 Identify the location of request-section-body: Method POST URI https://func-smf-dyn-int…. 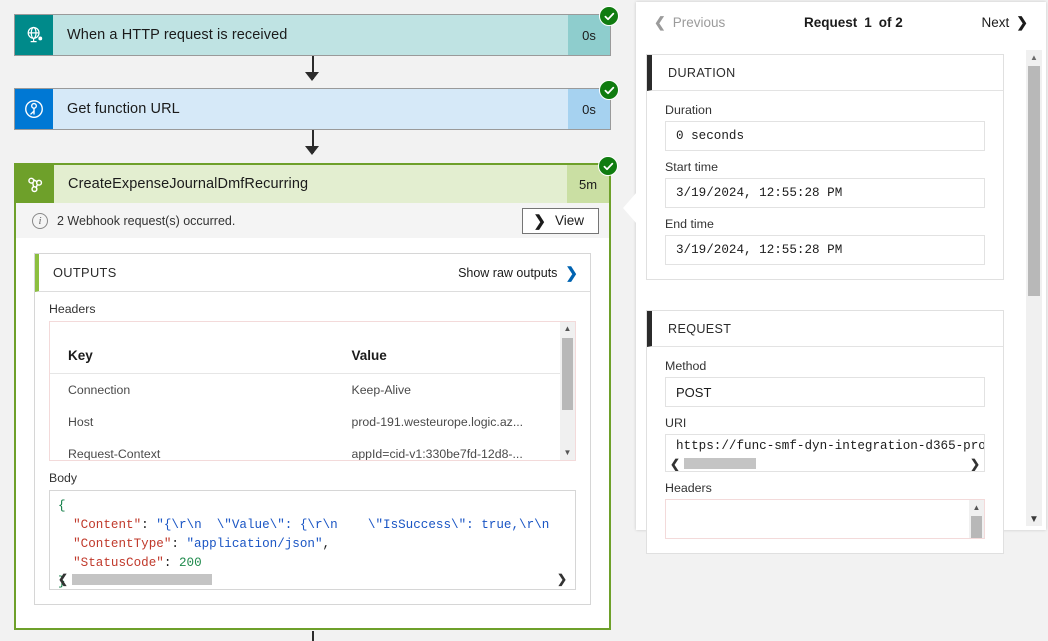
(825, 450).